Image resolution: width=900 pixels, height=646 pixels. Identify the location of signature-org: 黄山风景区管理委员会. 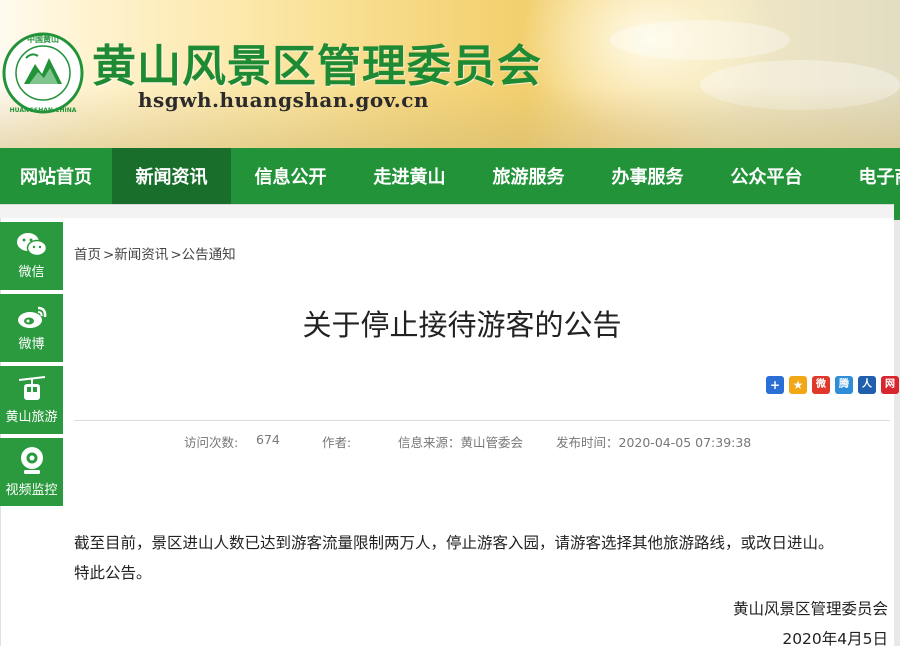
(810, 609).